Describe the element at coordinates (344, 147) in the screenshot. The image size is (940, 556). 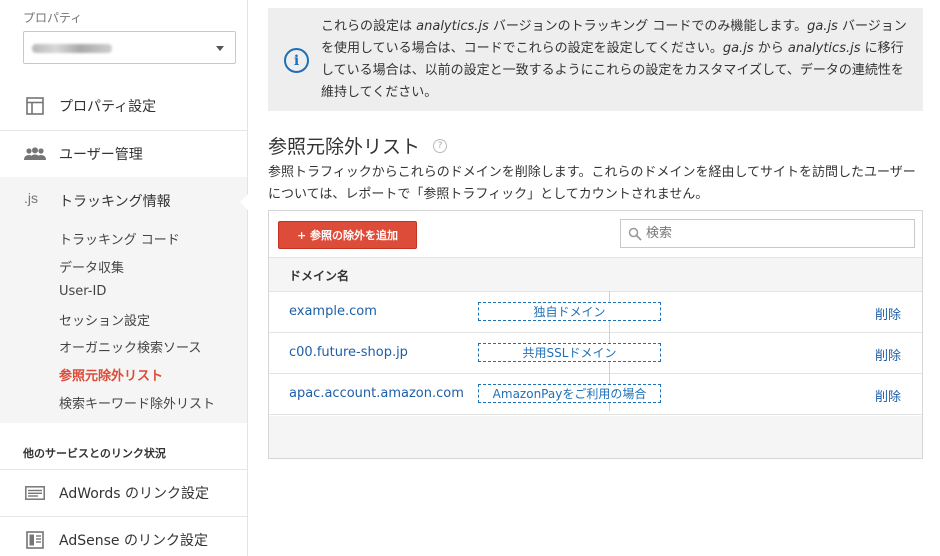
I see `page-title: 参照元除外リスト` at that location.